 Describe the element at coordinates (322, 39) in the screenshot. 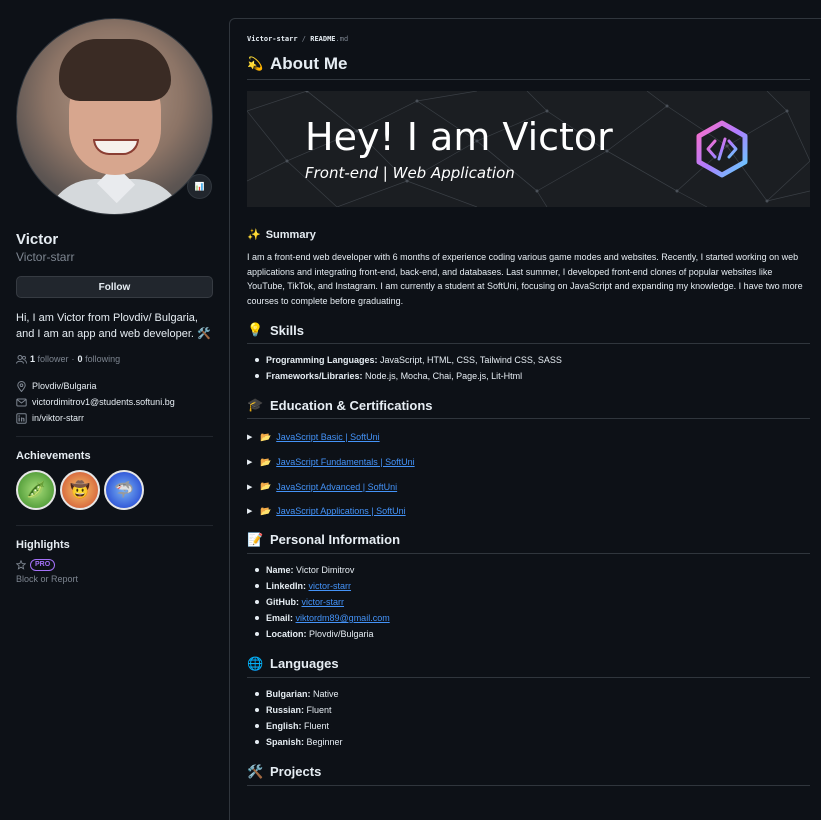

I see `breadcrumb-file: README` at that location.